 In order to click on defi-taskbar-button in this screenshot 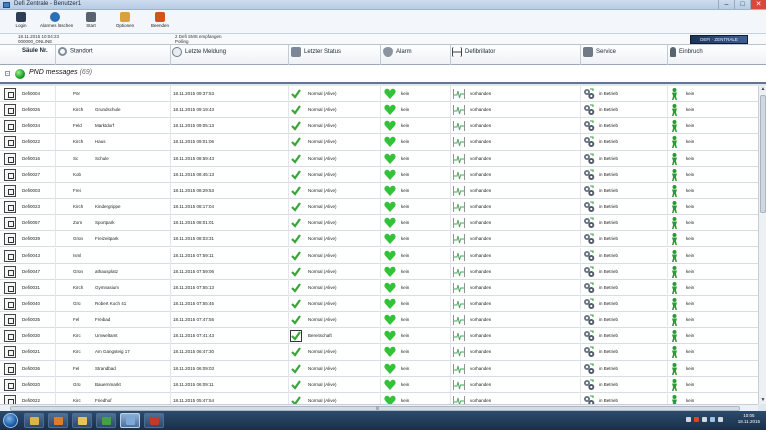, I will do `click(130, 420)`.